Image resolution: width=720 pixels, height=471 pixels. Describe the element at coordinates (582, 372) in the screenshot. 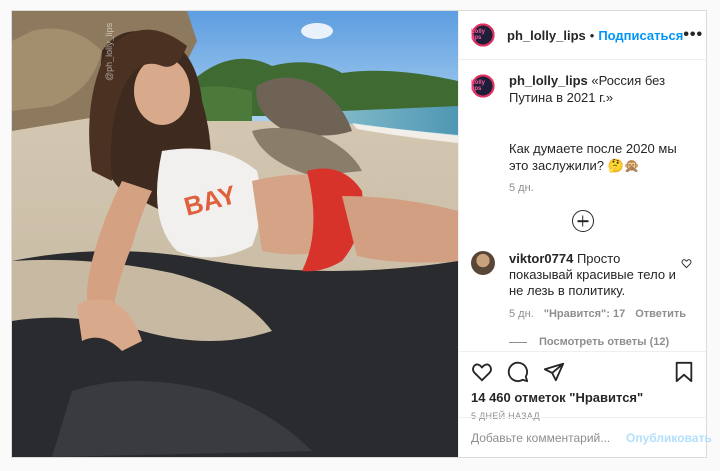

I see `action-icons` at that location.